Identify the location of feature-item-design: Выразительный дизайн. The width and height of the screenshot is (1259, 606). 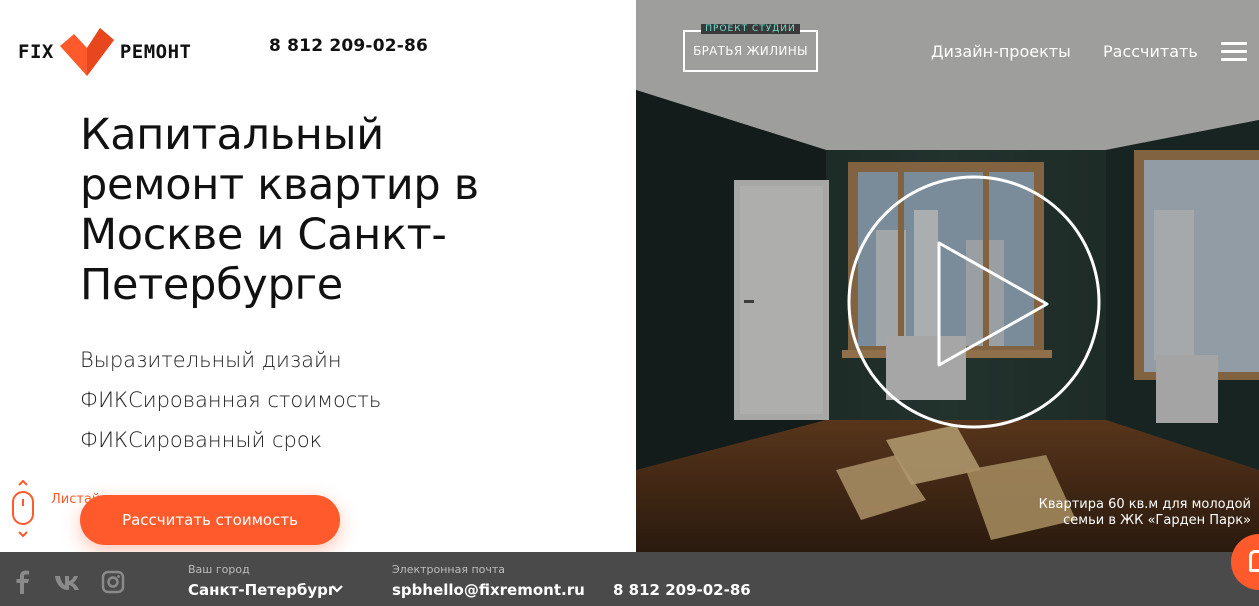
(211, 360).